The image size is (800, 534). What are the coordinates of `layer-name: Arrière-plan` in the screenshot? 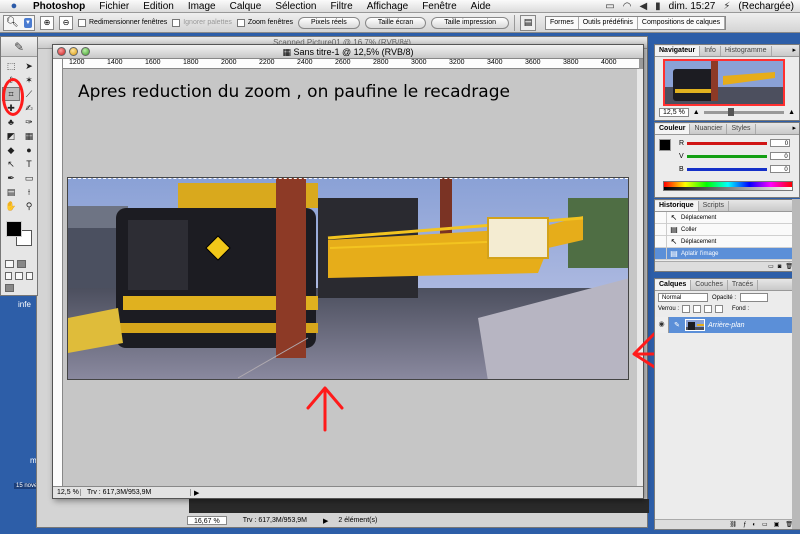 It's located at (748, 325).